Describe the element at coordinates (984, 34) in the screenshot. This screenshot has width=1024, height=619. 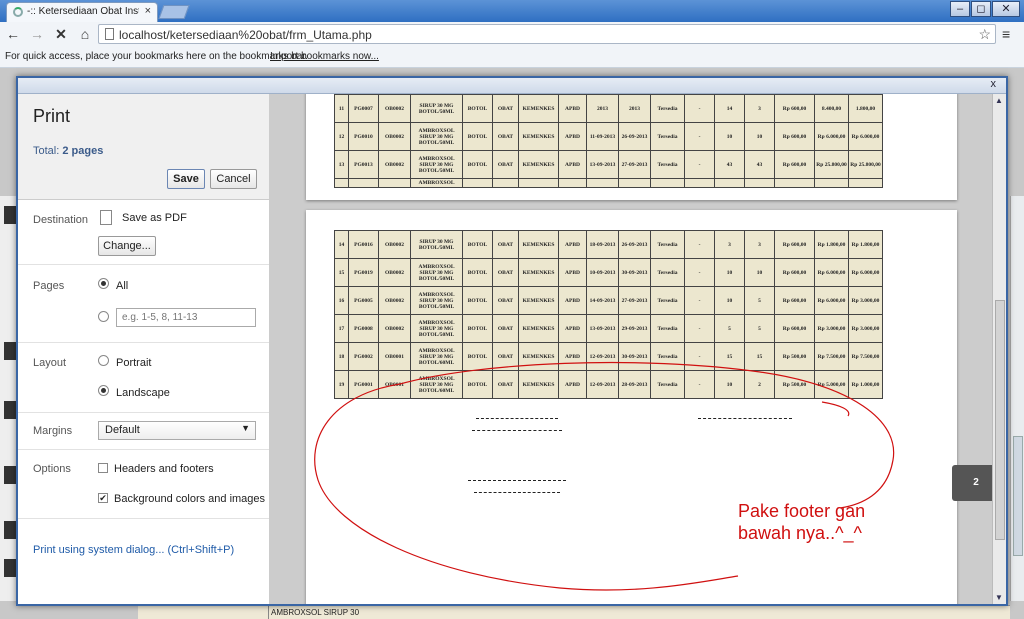
I see `bookmark-star-icon: ☆` at that location.